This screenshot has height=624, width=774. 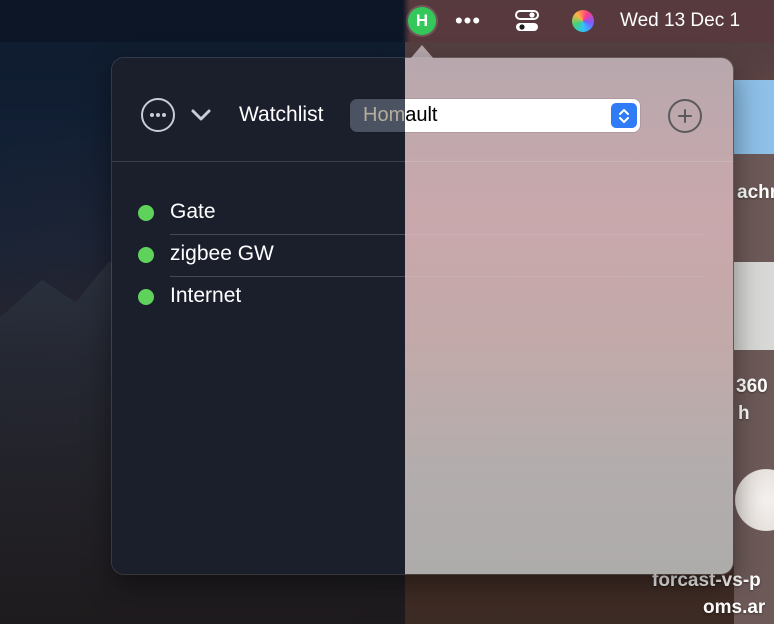 What do you see at coordinates (387, 21) in the screenshot?
I see `menu-bar: H ••• Wed 13 Dec 1` at bounding box center [387, 21].